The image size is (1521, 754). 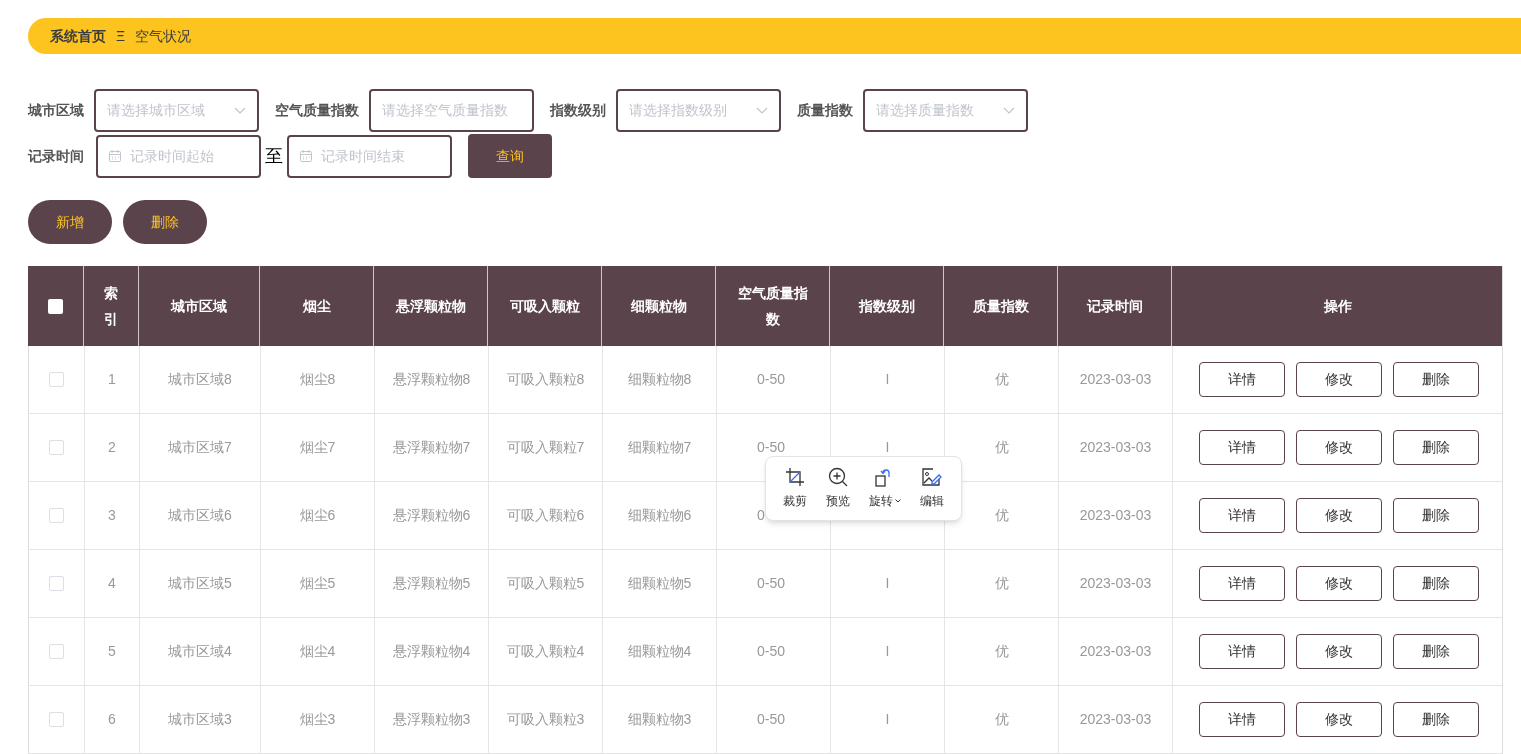 I want to click on toolbar-button: 裁剪, so click(x=795, y=501).